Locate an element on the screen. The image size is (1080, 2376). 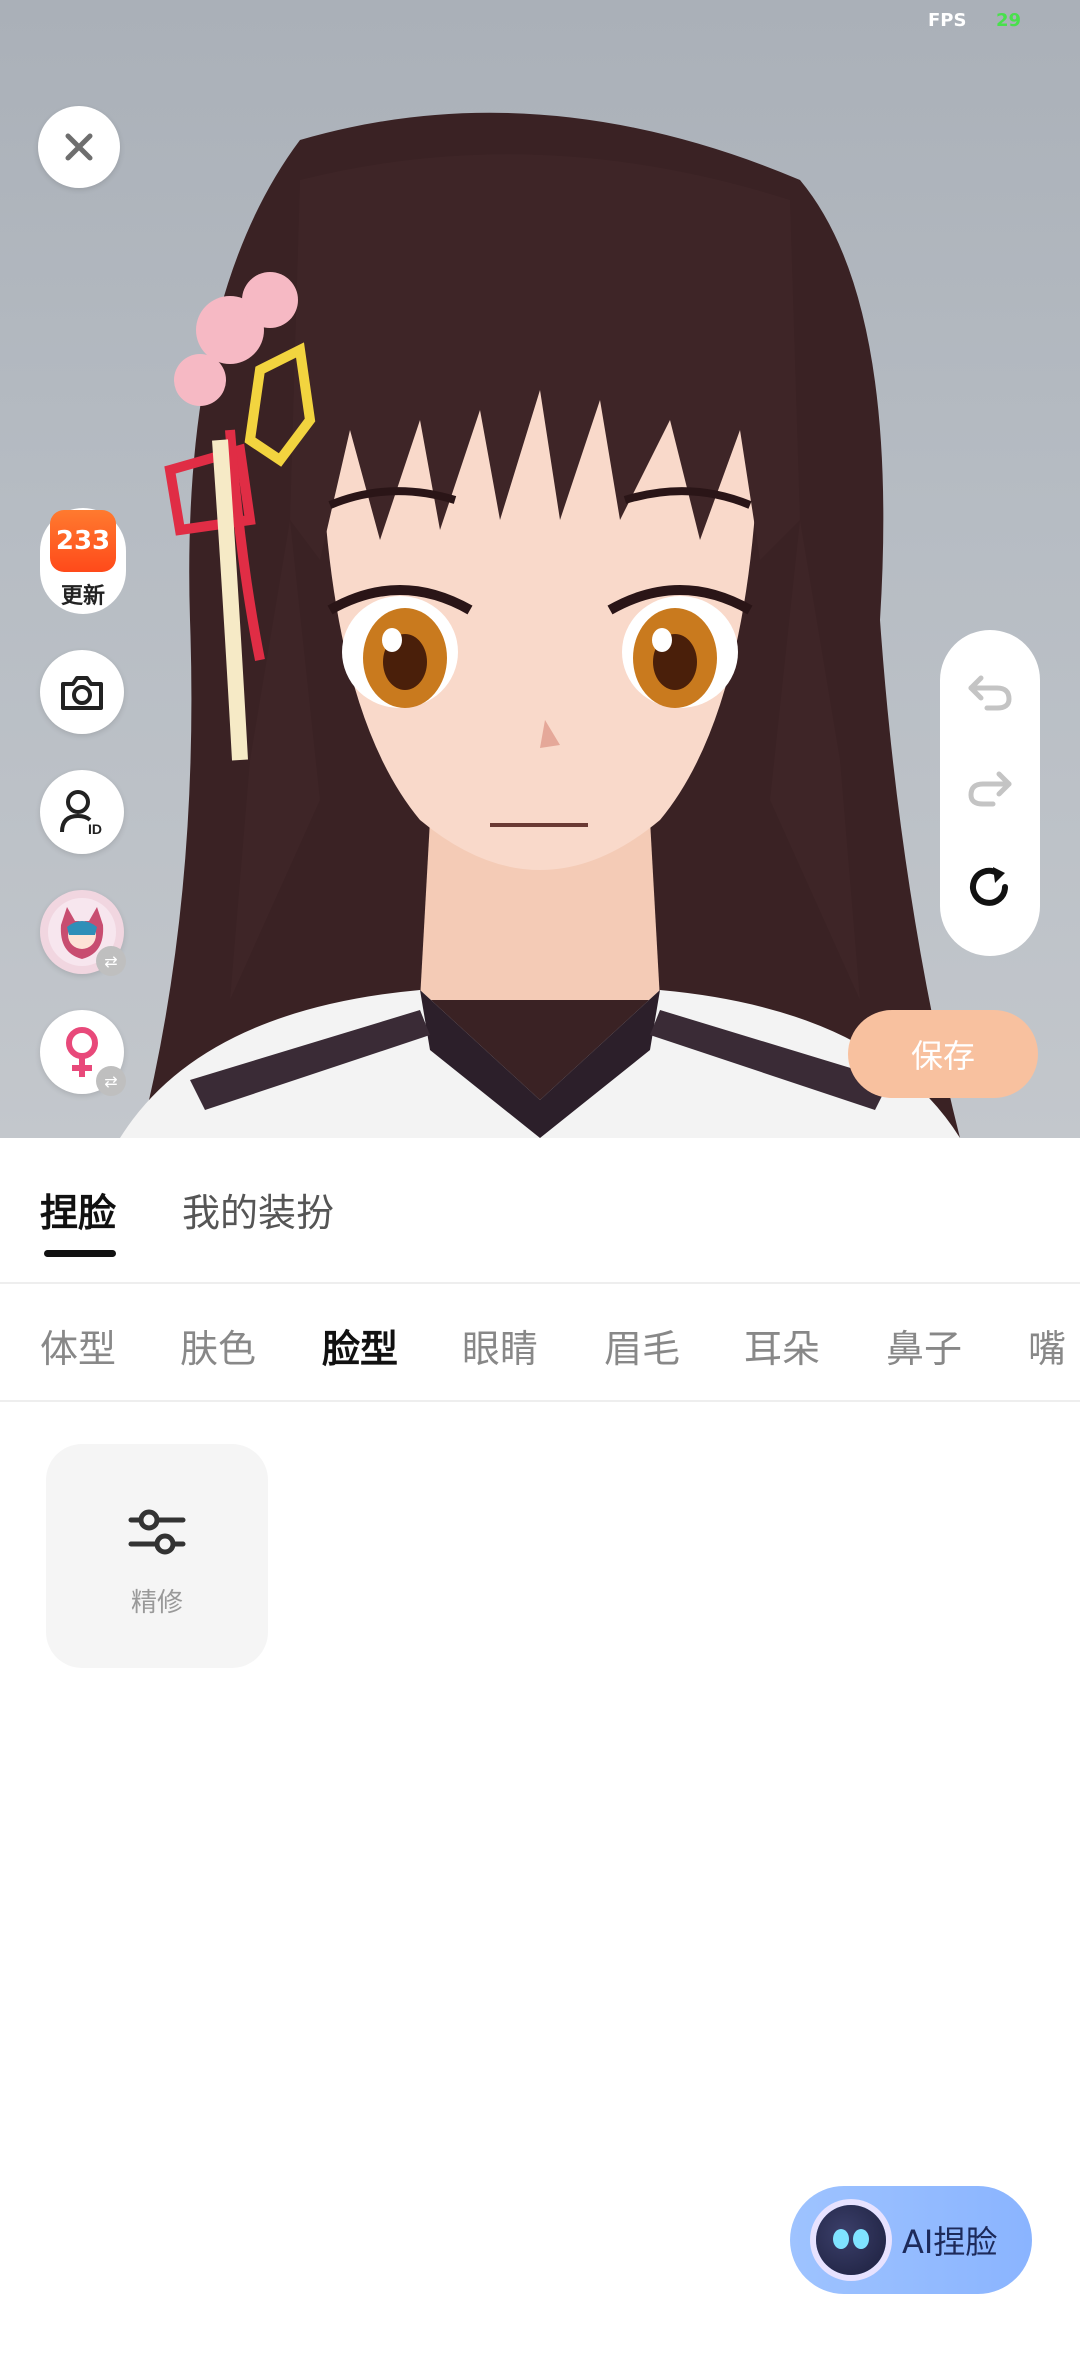
ai-face-sculpt-label: AI捏脸 is located at coordinates (950, 2242).